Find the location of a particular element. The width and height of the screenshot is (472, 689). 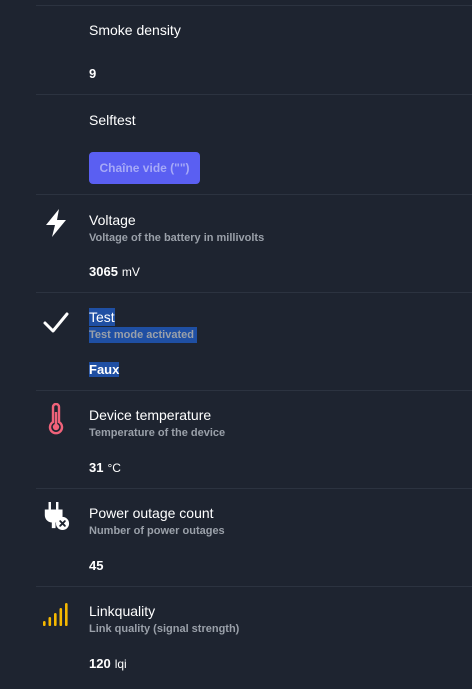

row-title: Voltage is located at coordinates (112, 220).